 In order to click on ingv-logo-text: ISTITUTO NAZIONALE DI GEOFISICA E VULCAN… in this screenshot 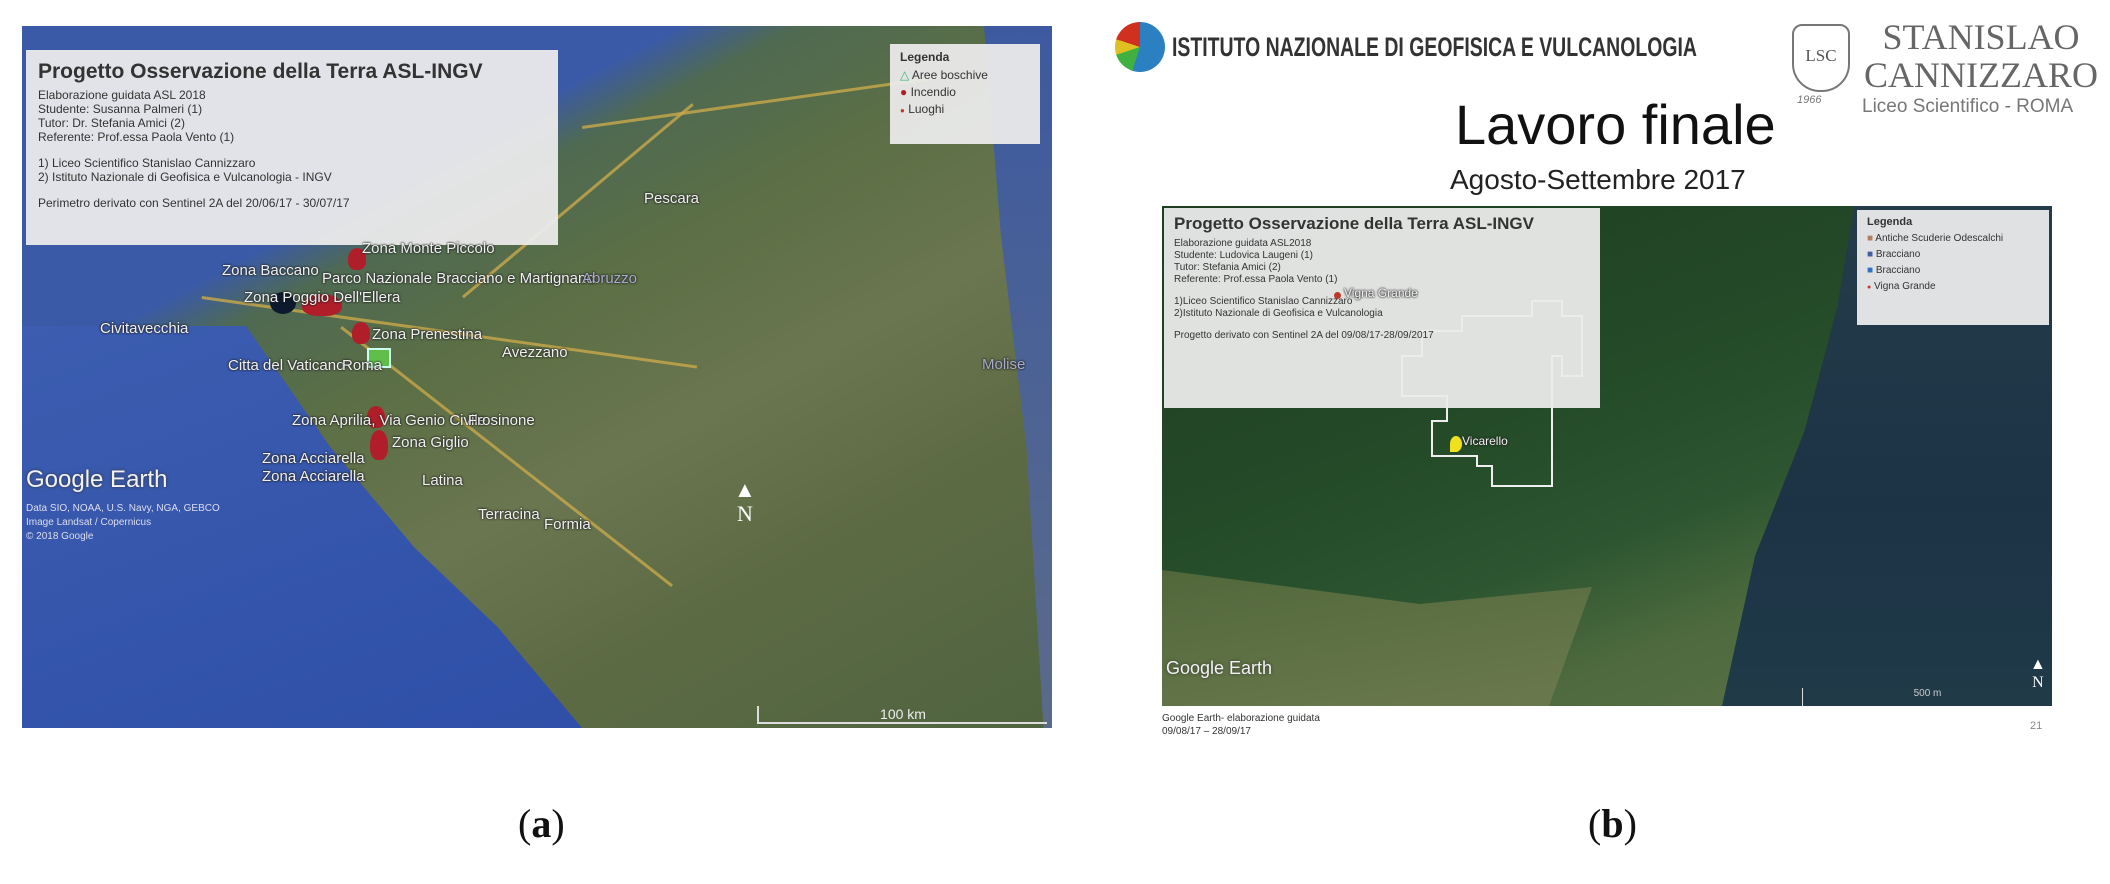, I will do `click(1434, 47)`.